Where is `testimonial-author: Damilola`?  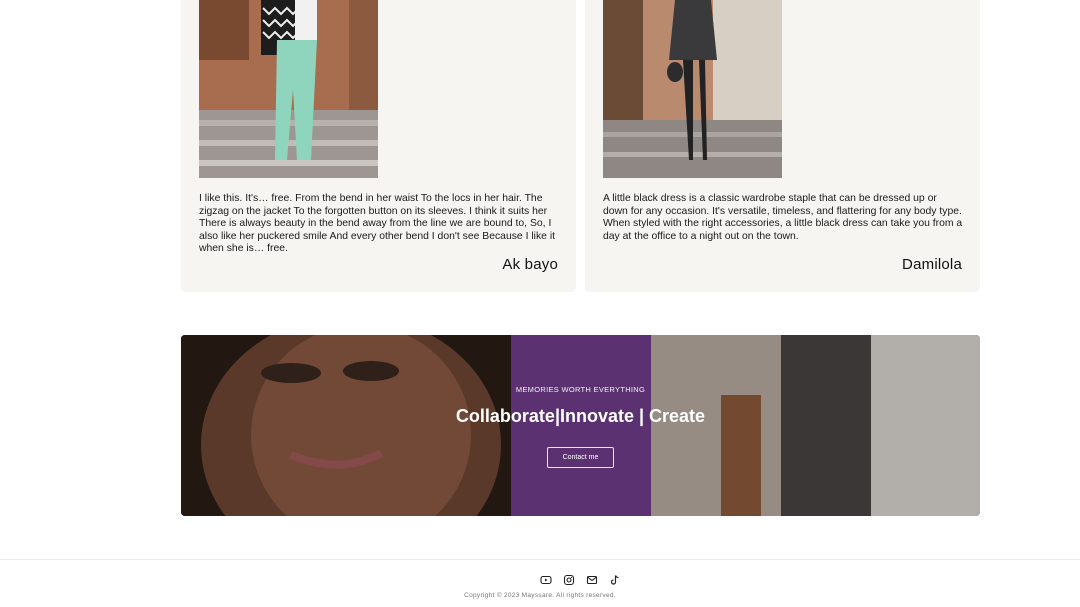
testimonial-author: Damilola is located at coordinates (932, 264).